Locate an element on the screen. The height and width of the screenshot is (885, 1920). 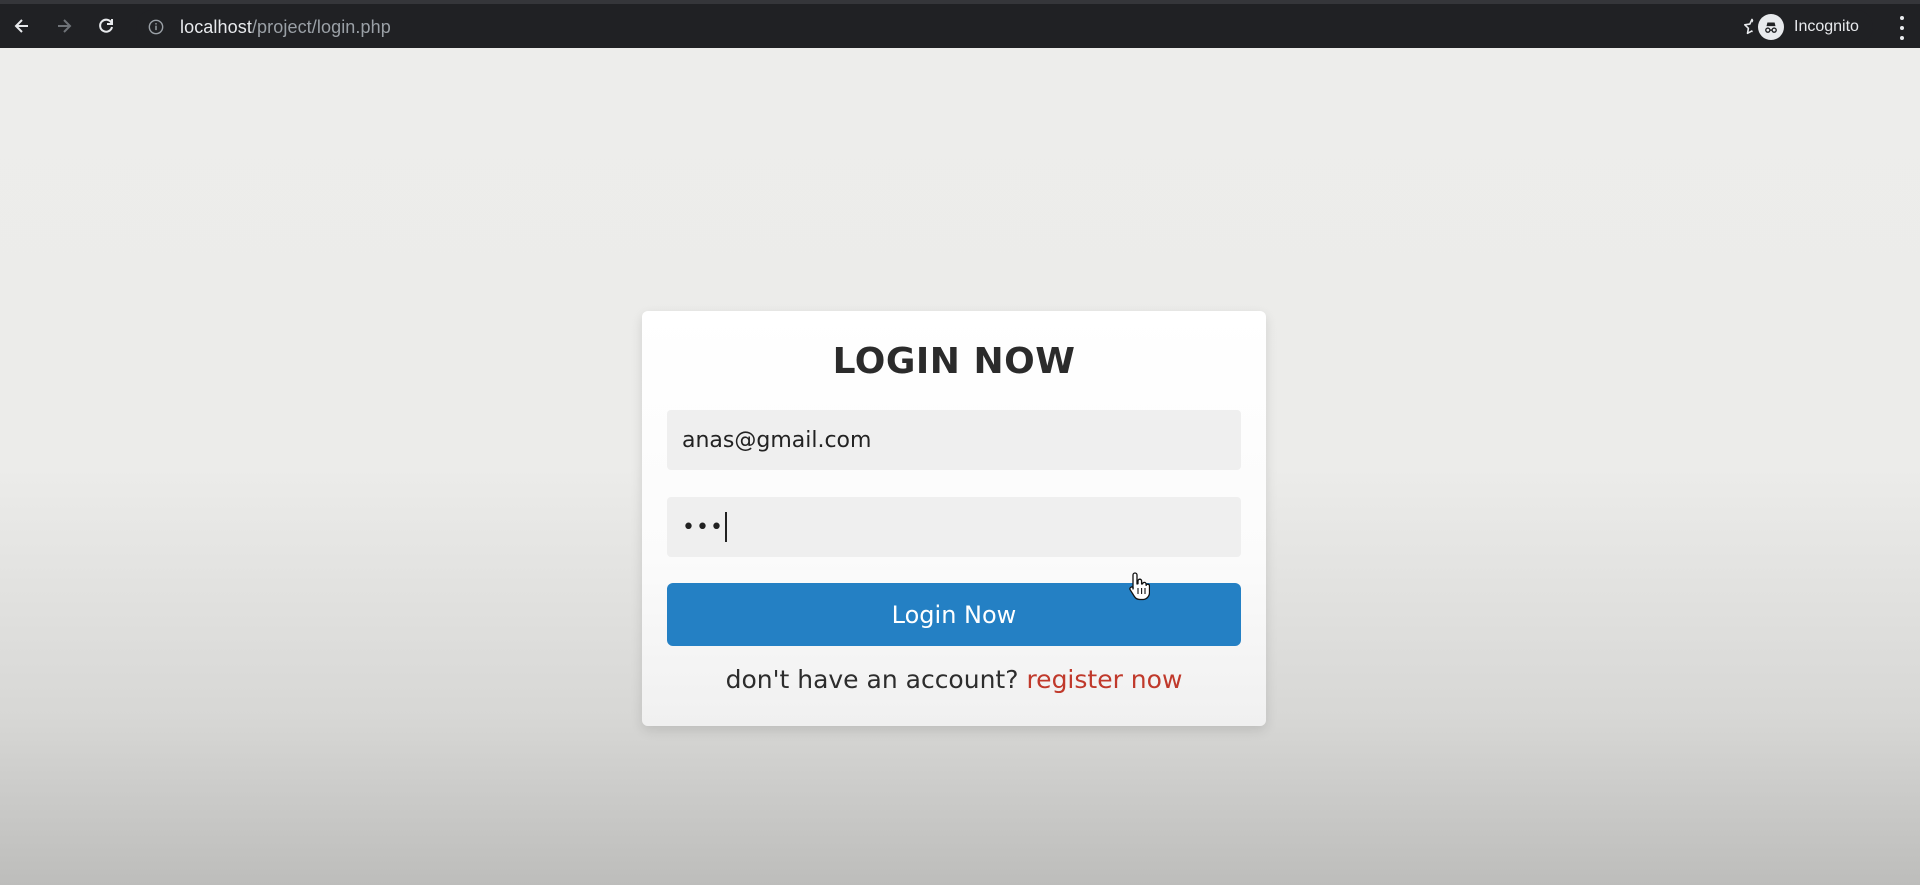
url-text: localhost/project/login.php is located at coordinates (285, 27).